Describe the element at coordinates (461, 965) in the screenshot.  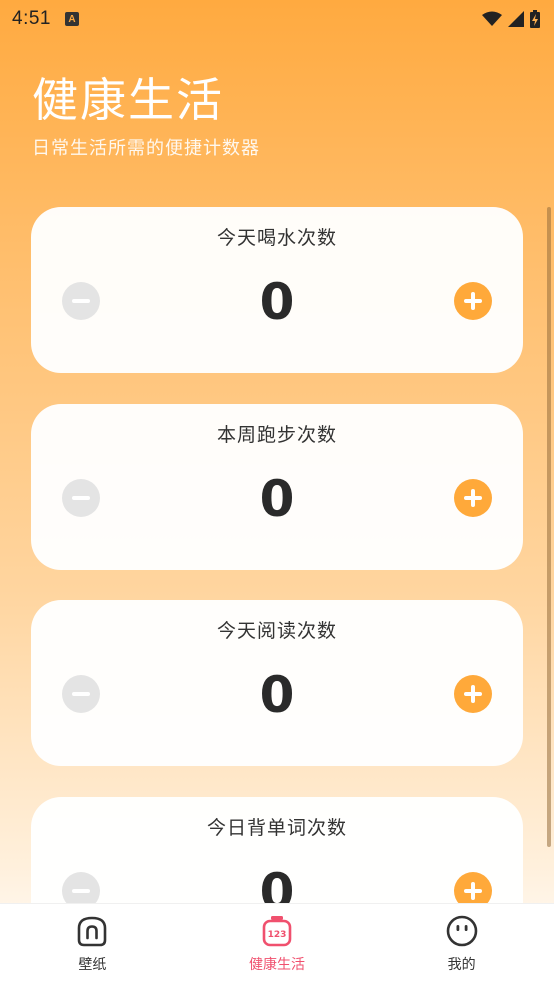
I see `nav-label: 我的` at that location.